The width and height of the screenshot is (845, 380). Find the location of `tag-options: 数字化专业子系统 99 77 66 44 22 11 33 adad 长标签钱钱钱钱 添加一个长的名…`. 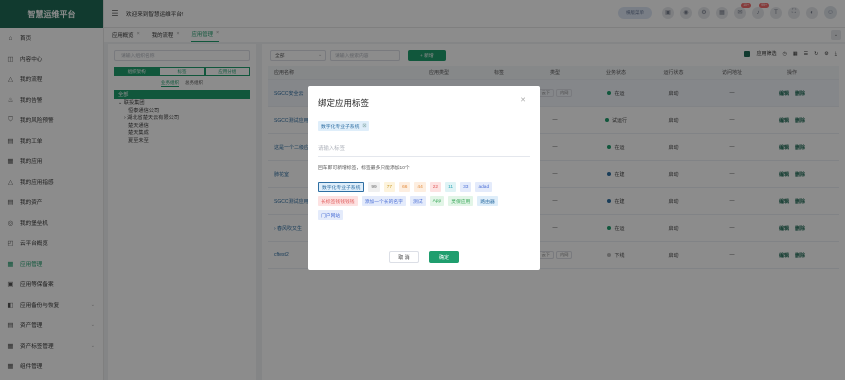

tag-options: 数字化专业子系统 99 77 66 44 22 11 33 adad 长标签钱钱钱钱 添加一个长的名… is located at coordinates (422, 201).